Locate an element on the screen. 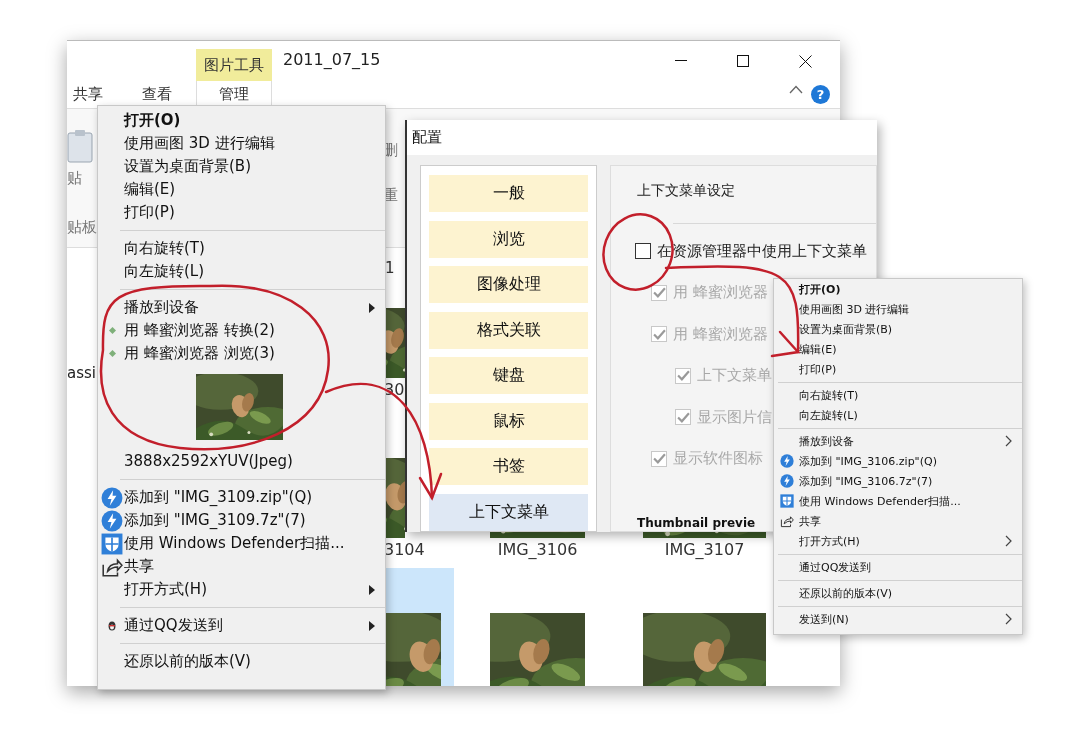 Image resolution: width=1080 pixels, height=748 pixels. share-icon is located at coordinates (786, 521).